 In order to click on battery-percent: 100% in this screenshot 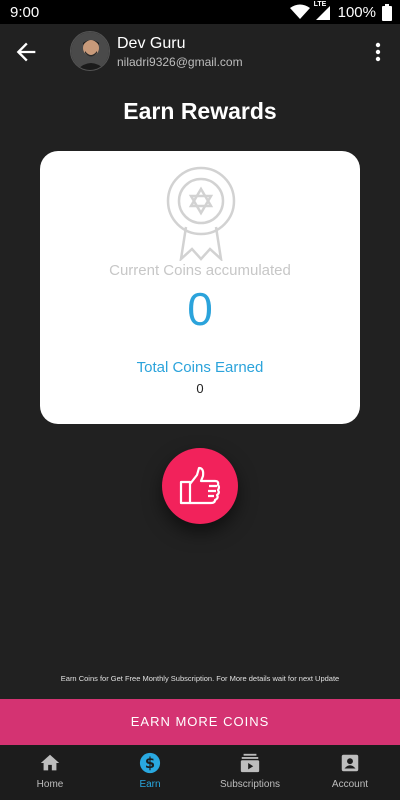, I will do `click(356, 12)`.